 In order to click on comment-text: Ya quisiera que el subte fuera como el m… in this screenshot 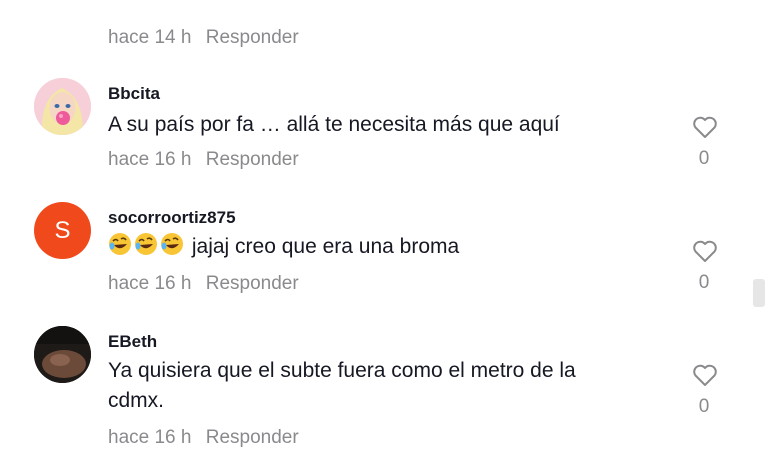, I will do `click(378, 386)`.